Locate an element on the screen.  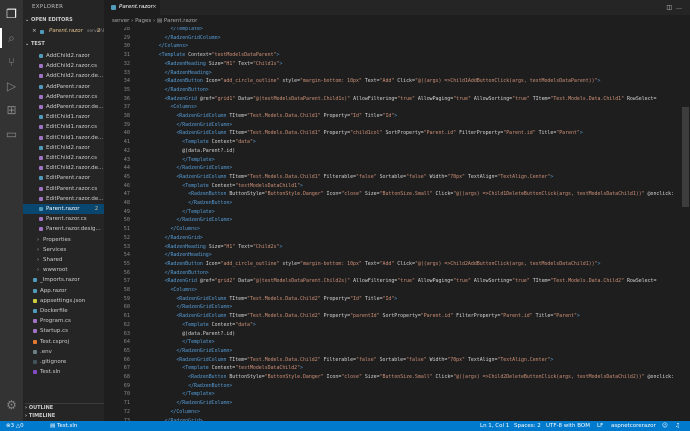
tab-parent-razor: Parent.razor × is located at coordinates (132, 7).